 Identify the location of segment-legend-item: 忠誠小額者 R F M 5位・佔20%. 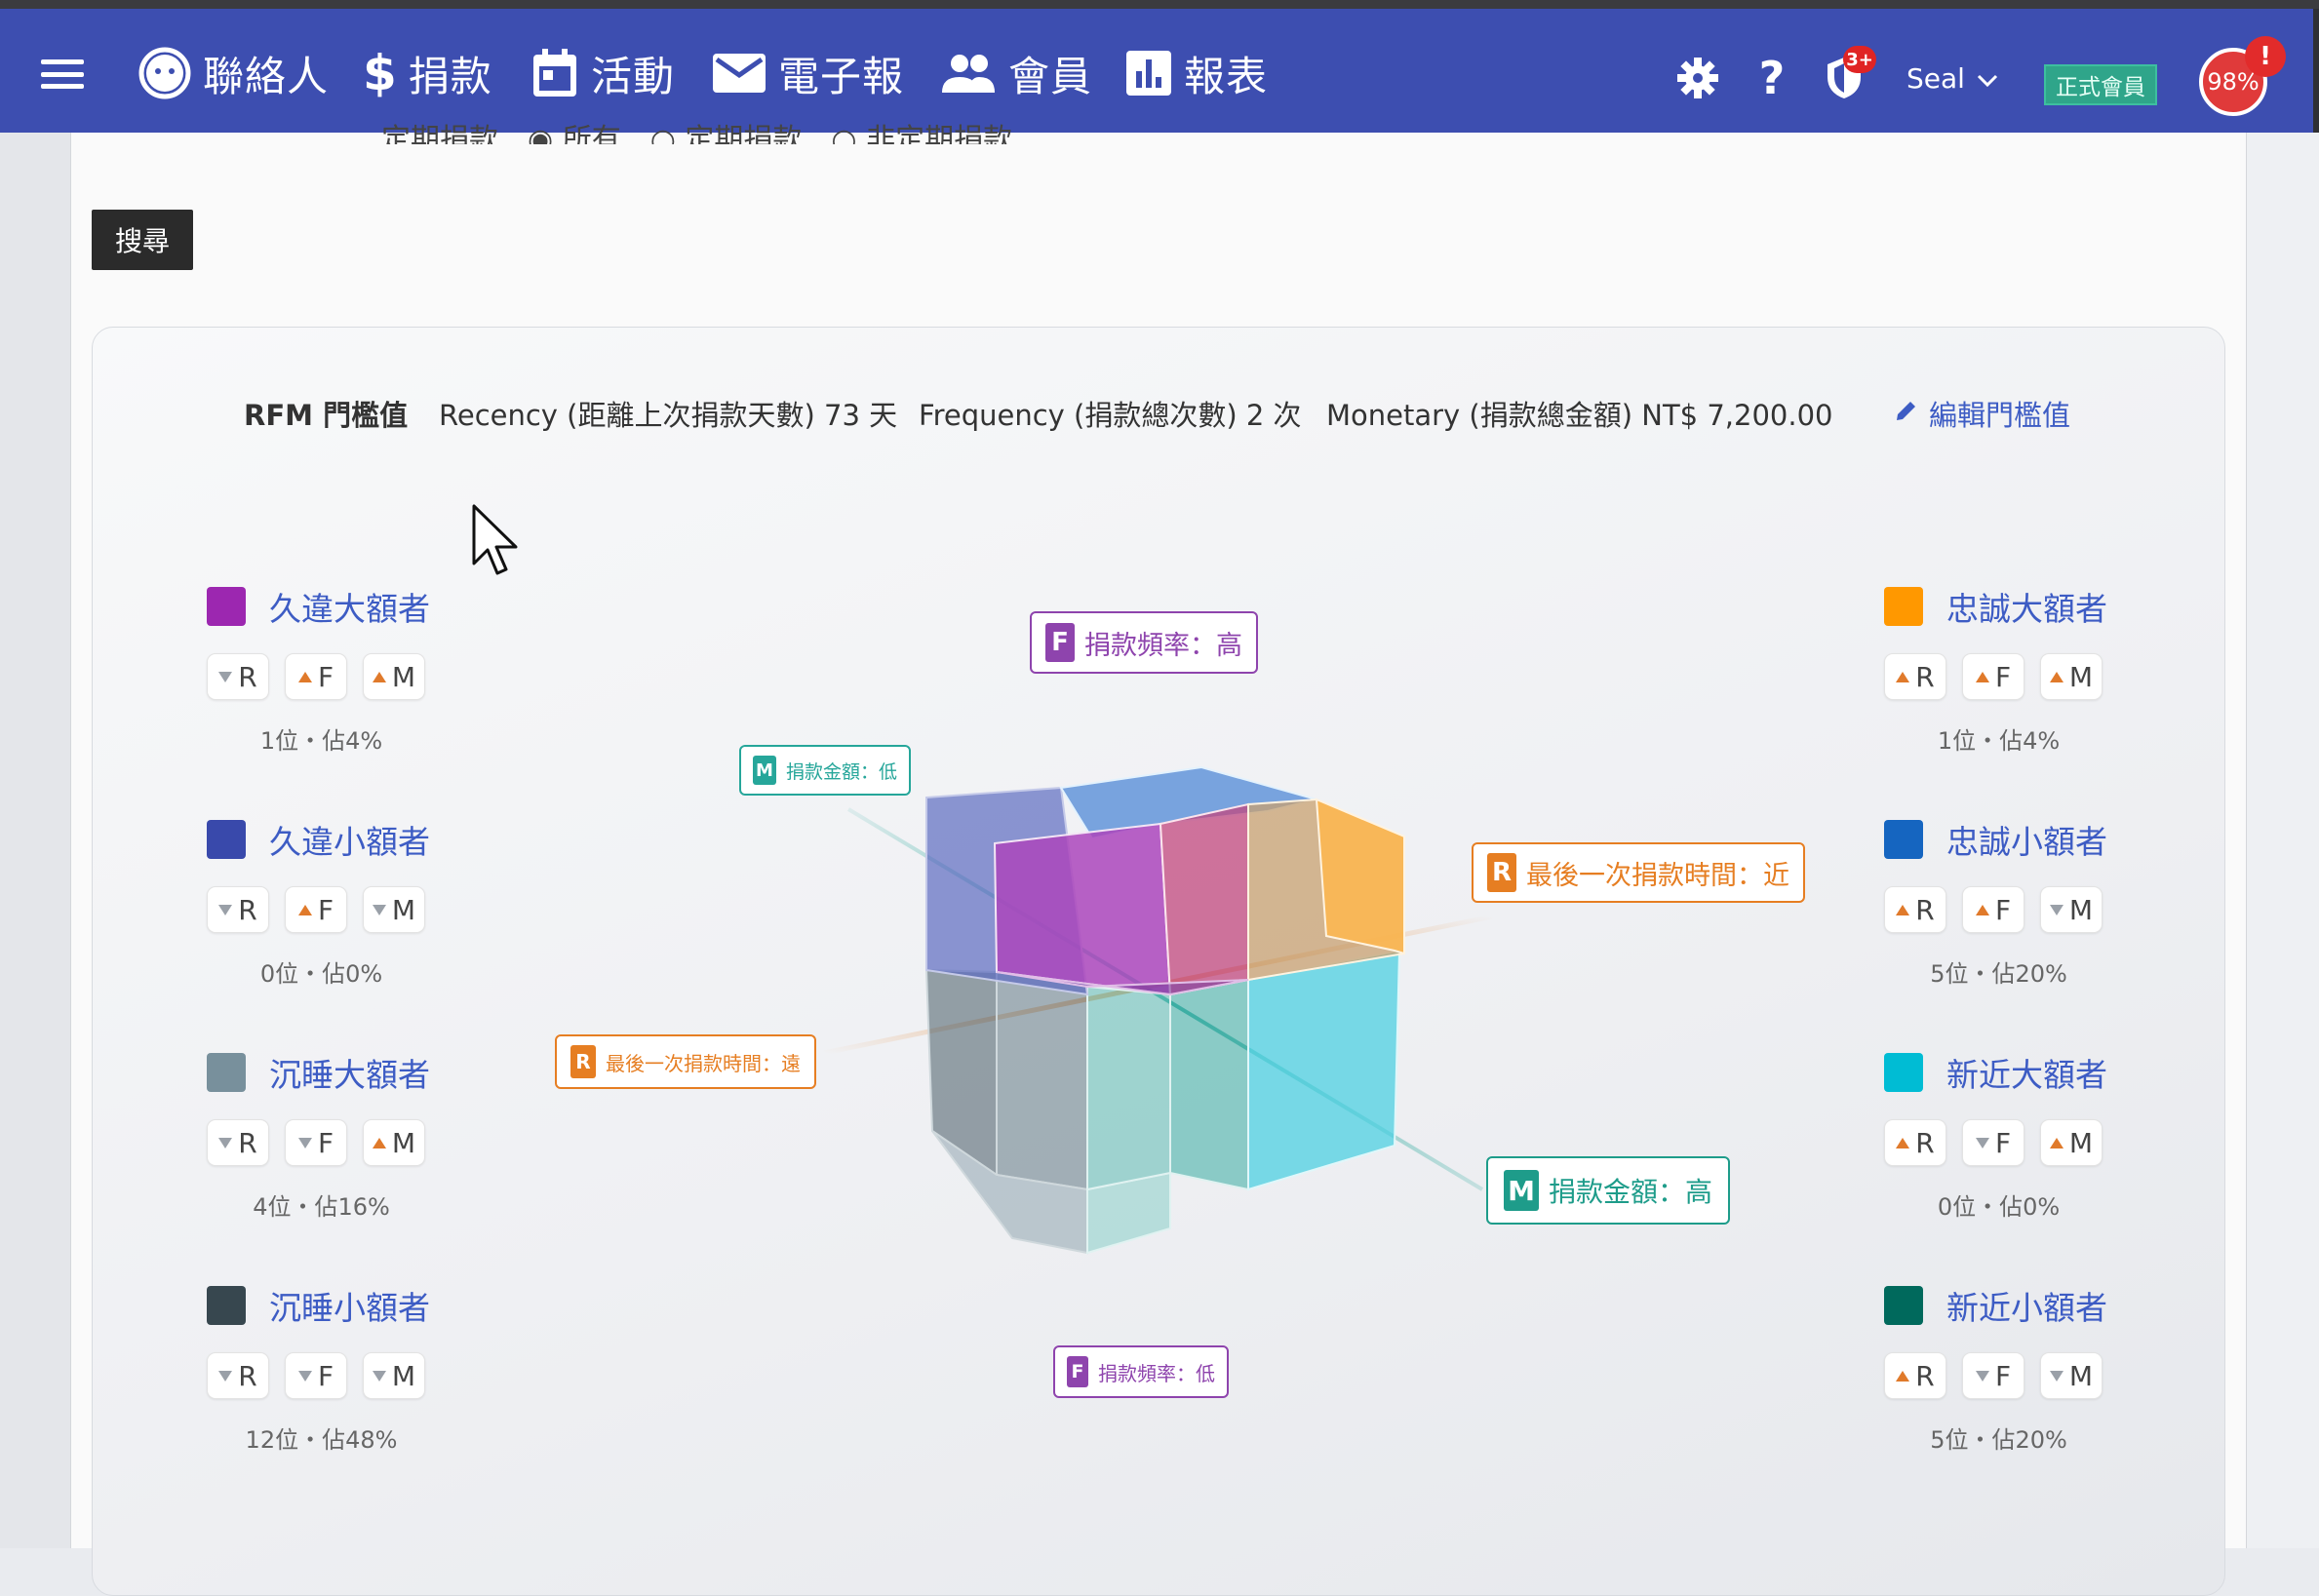
(2050, 903).